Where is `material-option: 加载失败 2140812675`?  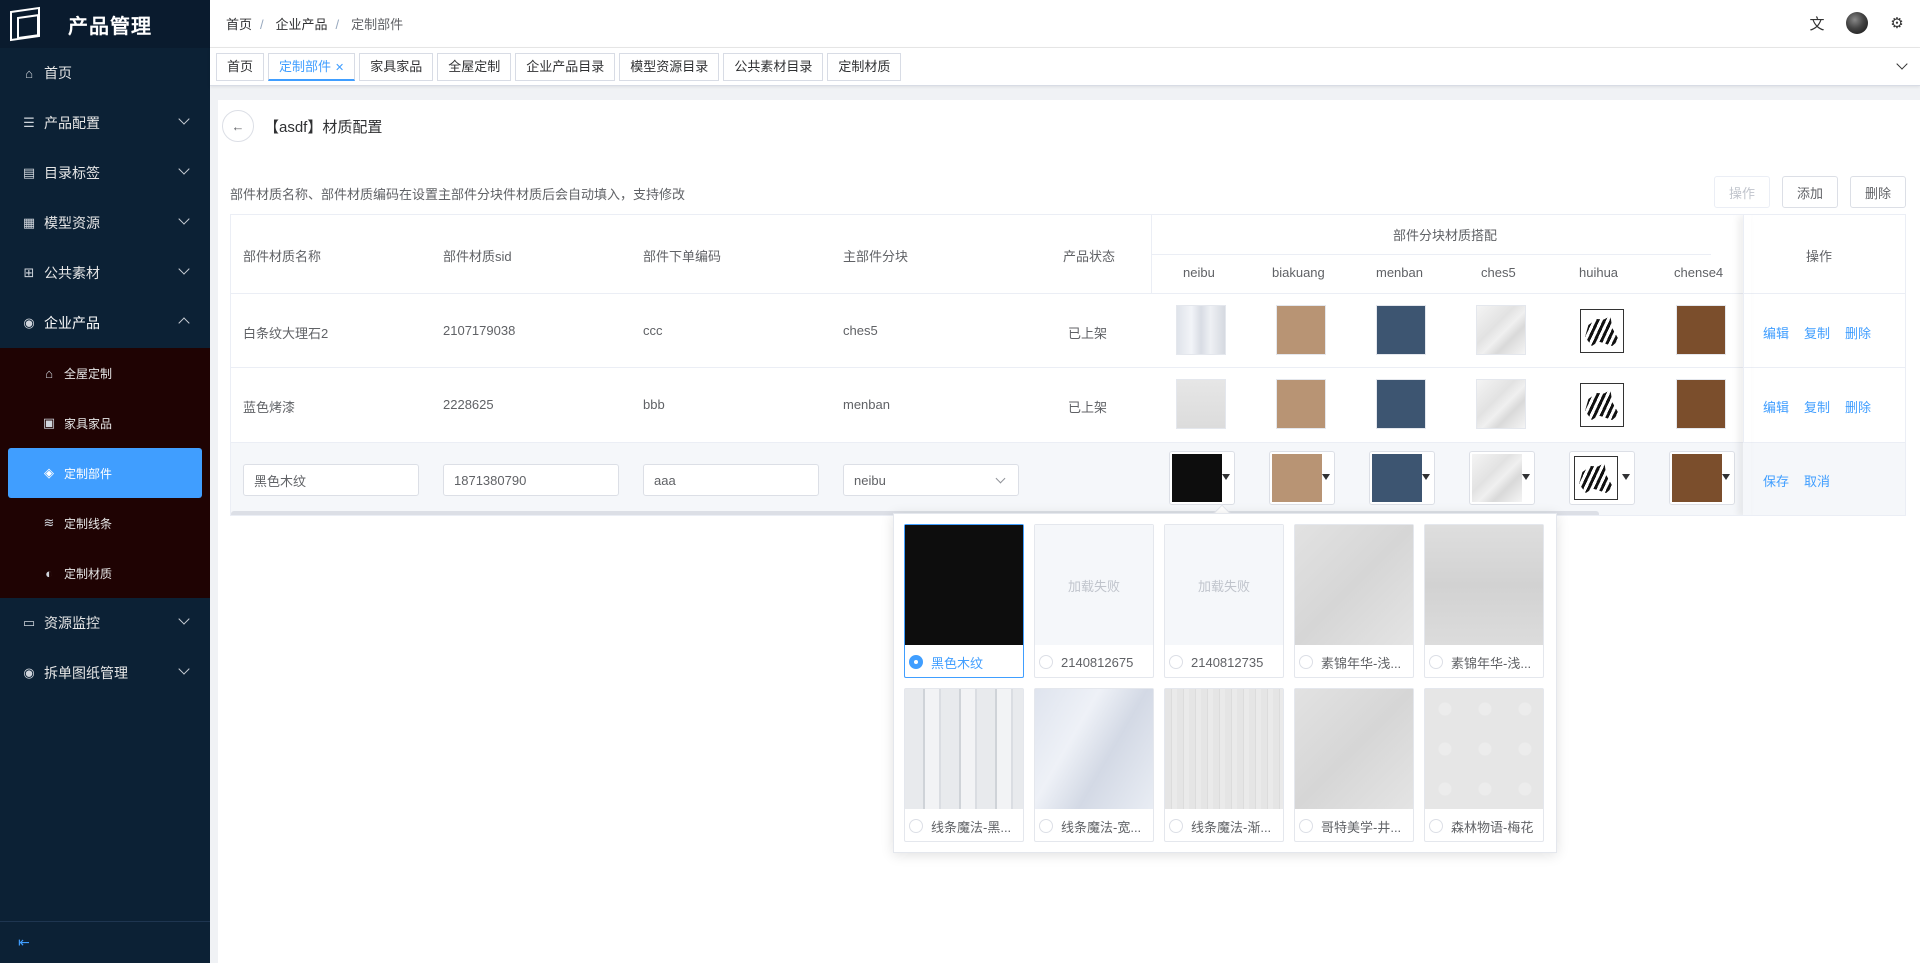
material-option: 加载失败 2140812675 is located at coordinates (1094, 601).